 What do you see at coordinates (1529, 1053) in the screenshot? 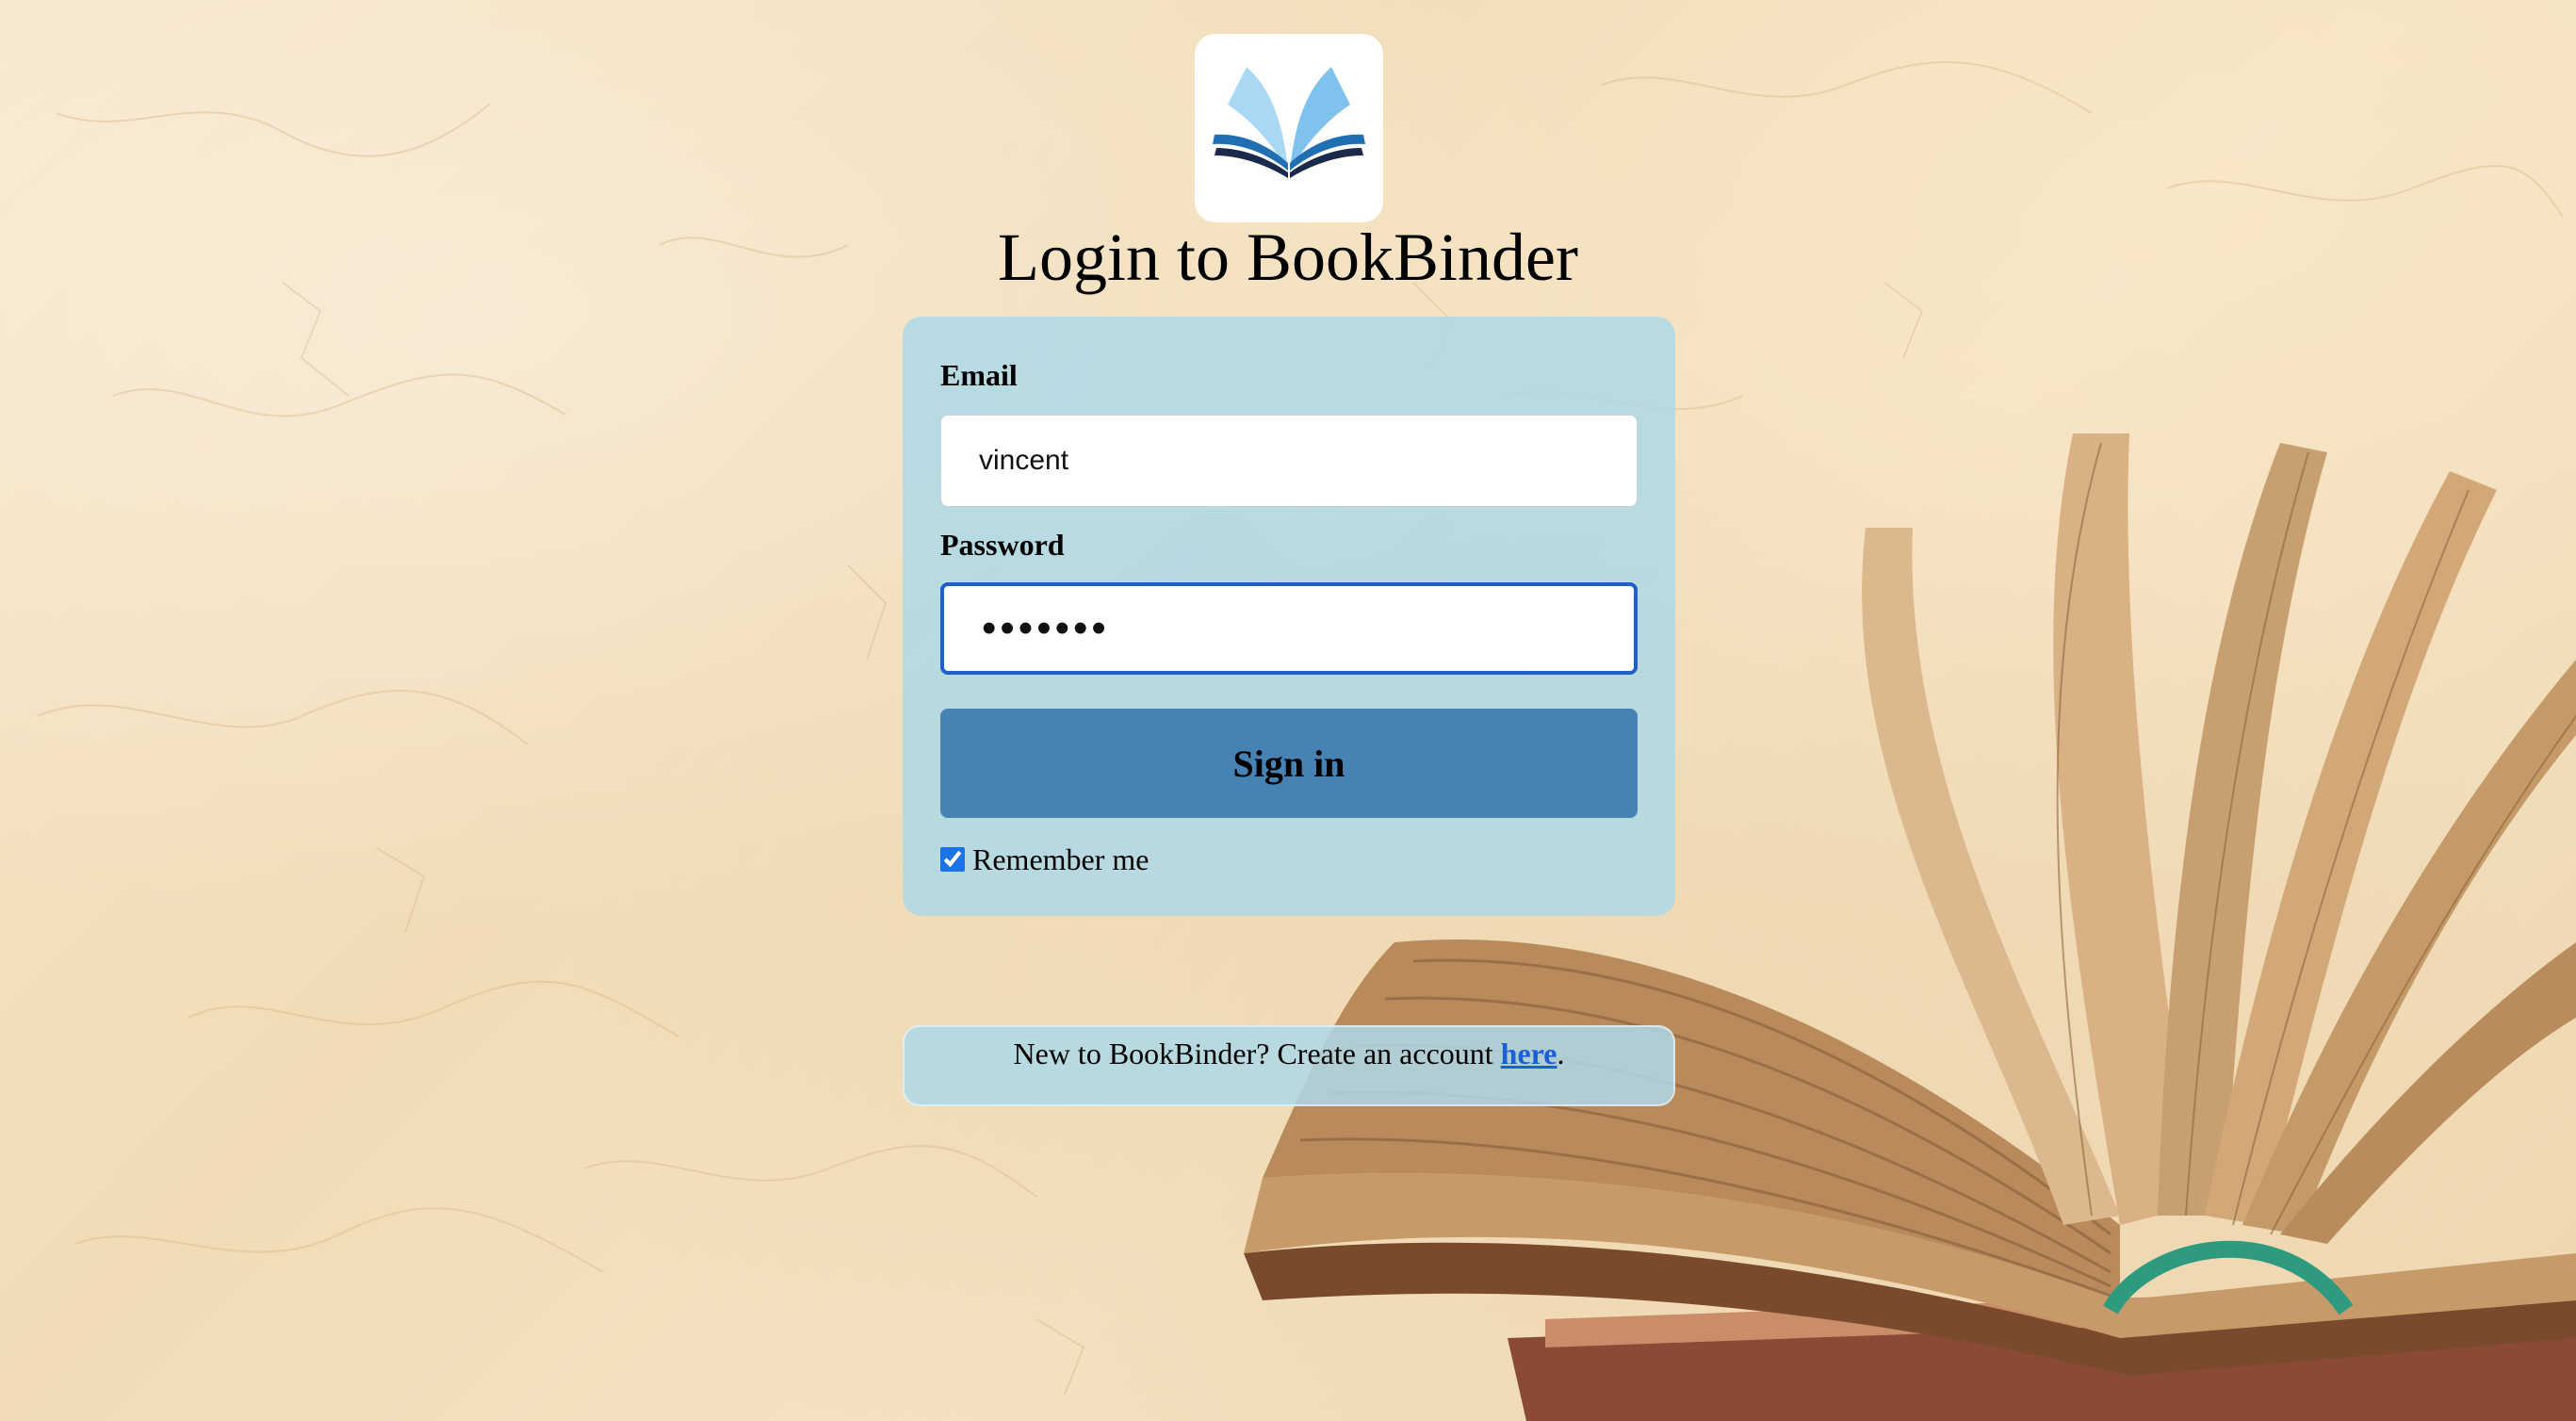
I see `create-account-link: here` at bounding box center [1529, 1053].